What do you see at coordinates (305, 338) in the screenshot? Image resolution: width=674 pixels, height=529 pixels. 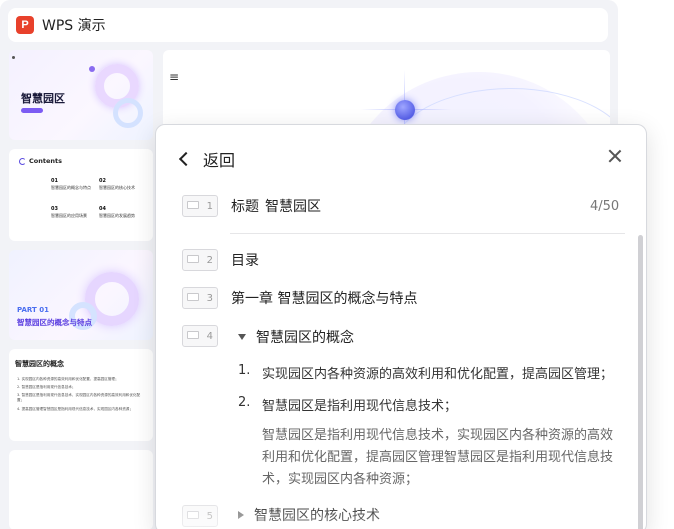 I see `section-label: 智慧园区的概念` at bounding box center [305, 338].